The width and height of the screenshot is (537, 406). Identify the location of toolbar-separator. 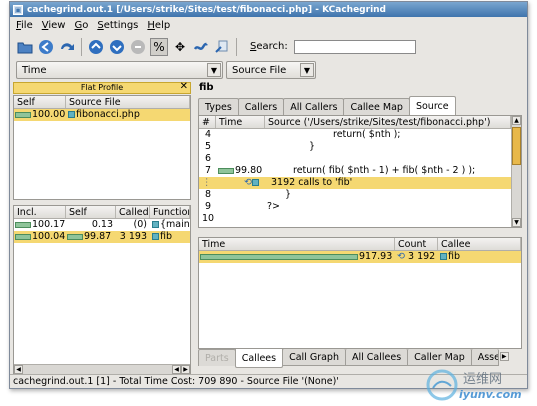
(236, 46).